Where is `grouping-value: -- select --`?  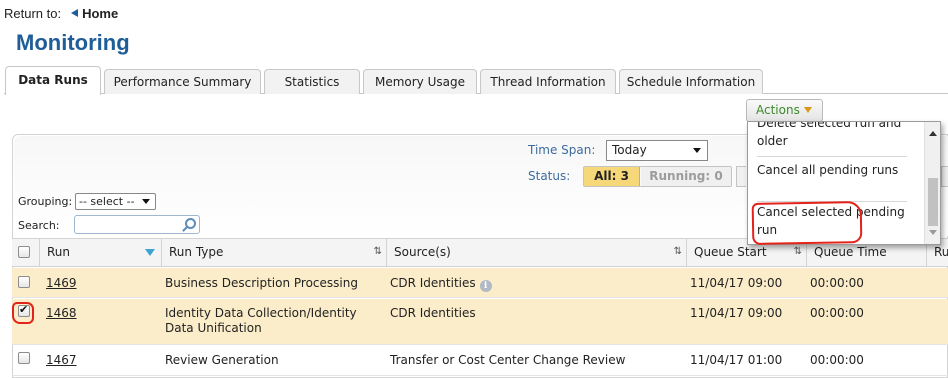 grouping-value: -- select -- is located at coordinates (107, 201).